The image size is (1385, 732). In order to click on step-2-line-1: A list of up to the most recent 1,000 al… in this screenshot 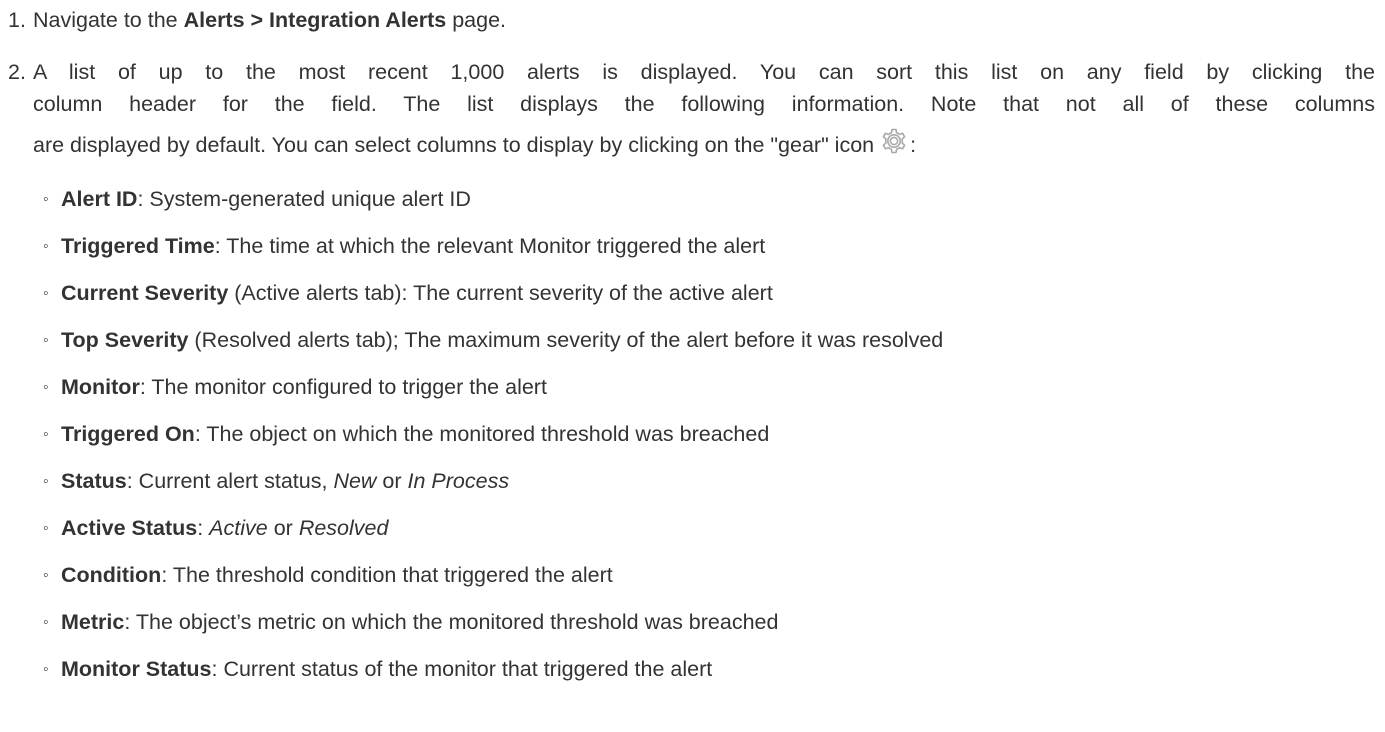, I will do `click(704, 72)`.